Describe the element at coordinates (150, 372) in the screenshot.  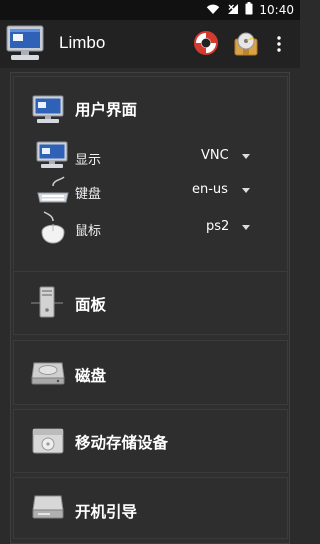
I see `section-disk: 磁盘` at that location.